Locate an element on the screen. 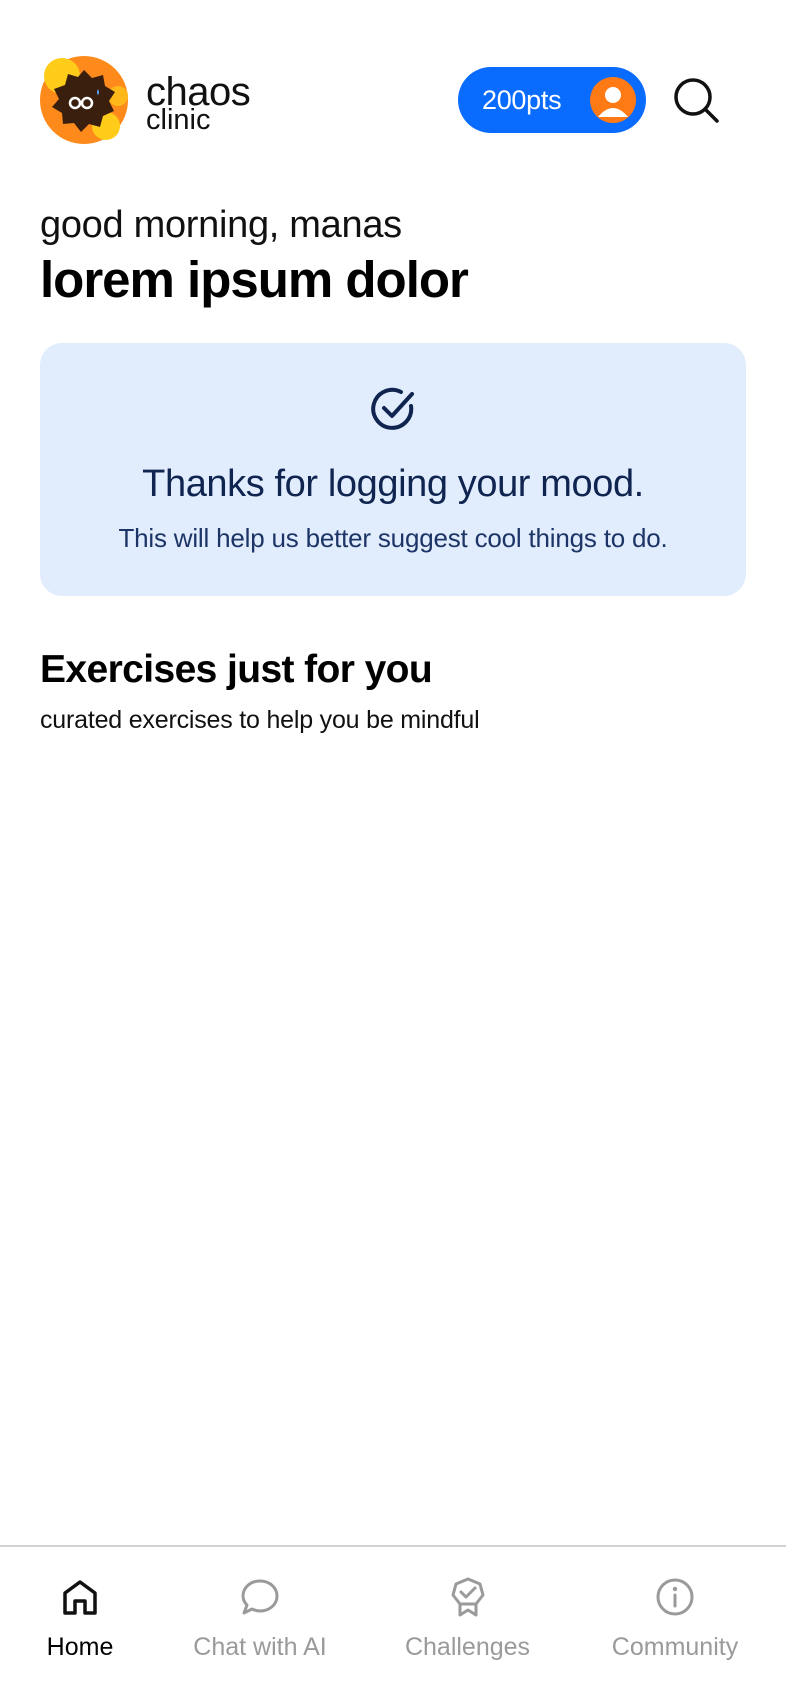 This screenshot has width=786, height=1706. greeting-text: good morning, manas is located at coordinates (221, 225).